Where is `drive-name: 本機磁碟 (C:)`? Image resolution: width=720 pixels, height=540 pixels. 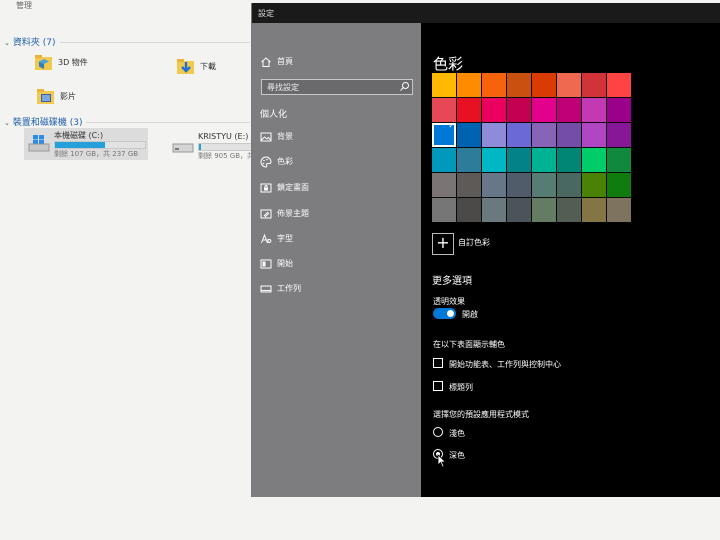
drive-name: 本機磁碟 (C:) is located at coordinates (79, 135).